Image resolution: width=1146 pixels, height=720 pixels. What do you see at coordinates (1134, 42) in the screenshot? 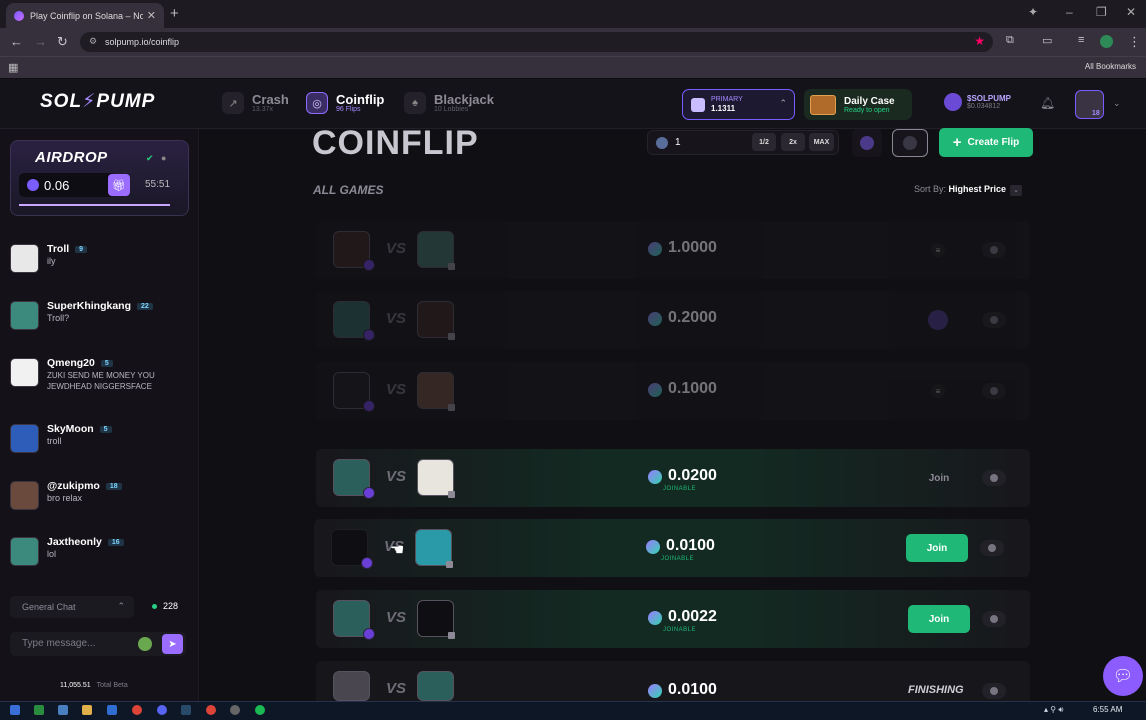
I see `browser-menu-icon: ⋮` at bounding box center [1134, 42].